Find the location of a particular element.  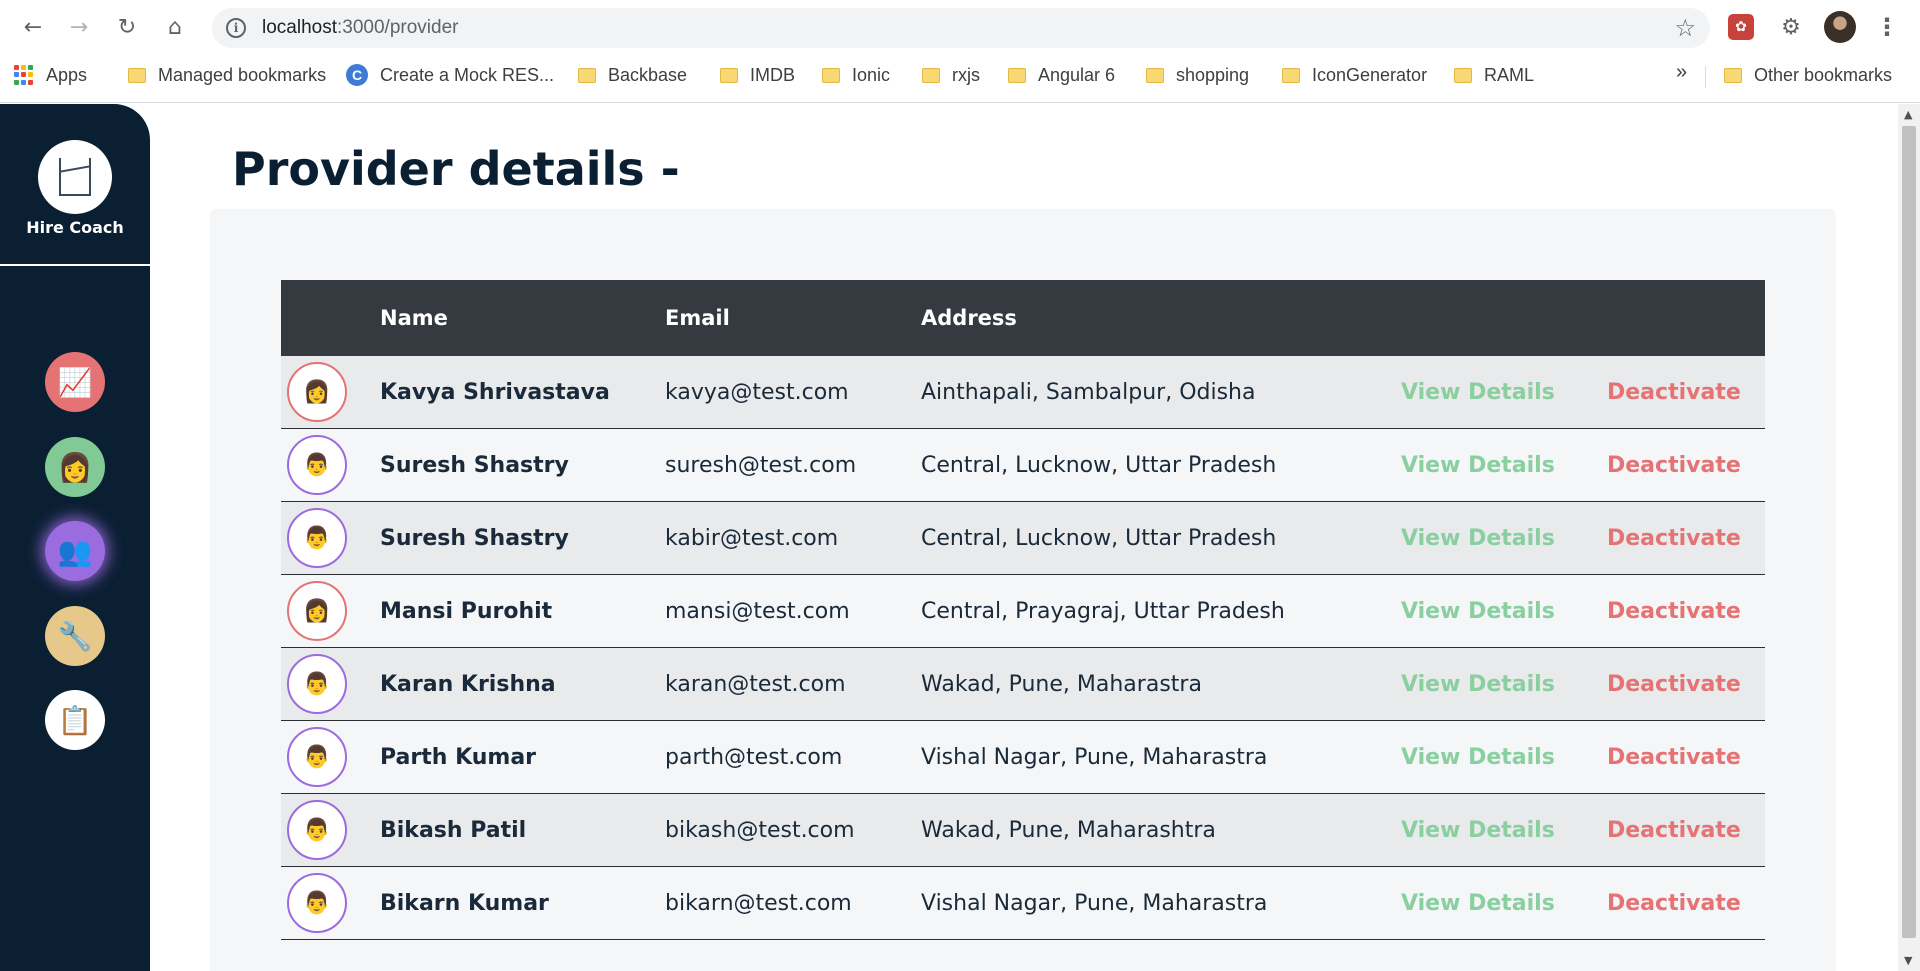

url-text: localhost:3000/provider is located at coordinates (360, 28).